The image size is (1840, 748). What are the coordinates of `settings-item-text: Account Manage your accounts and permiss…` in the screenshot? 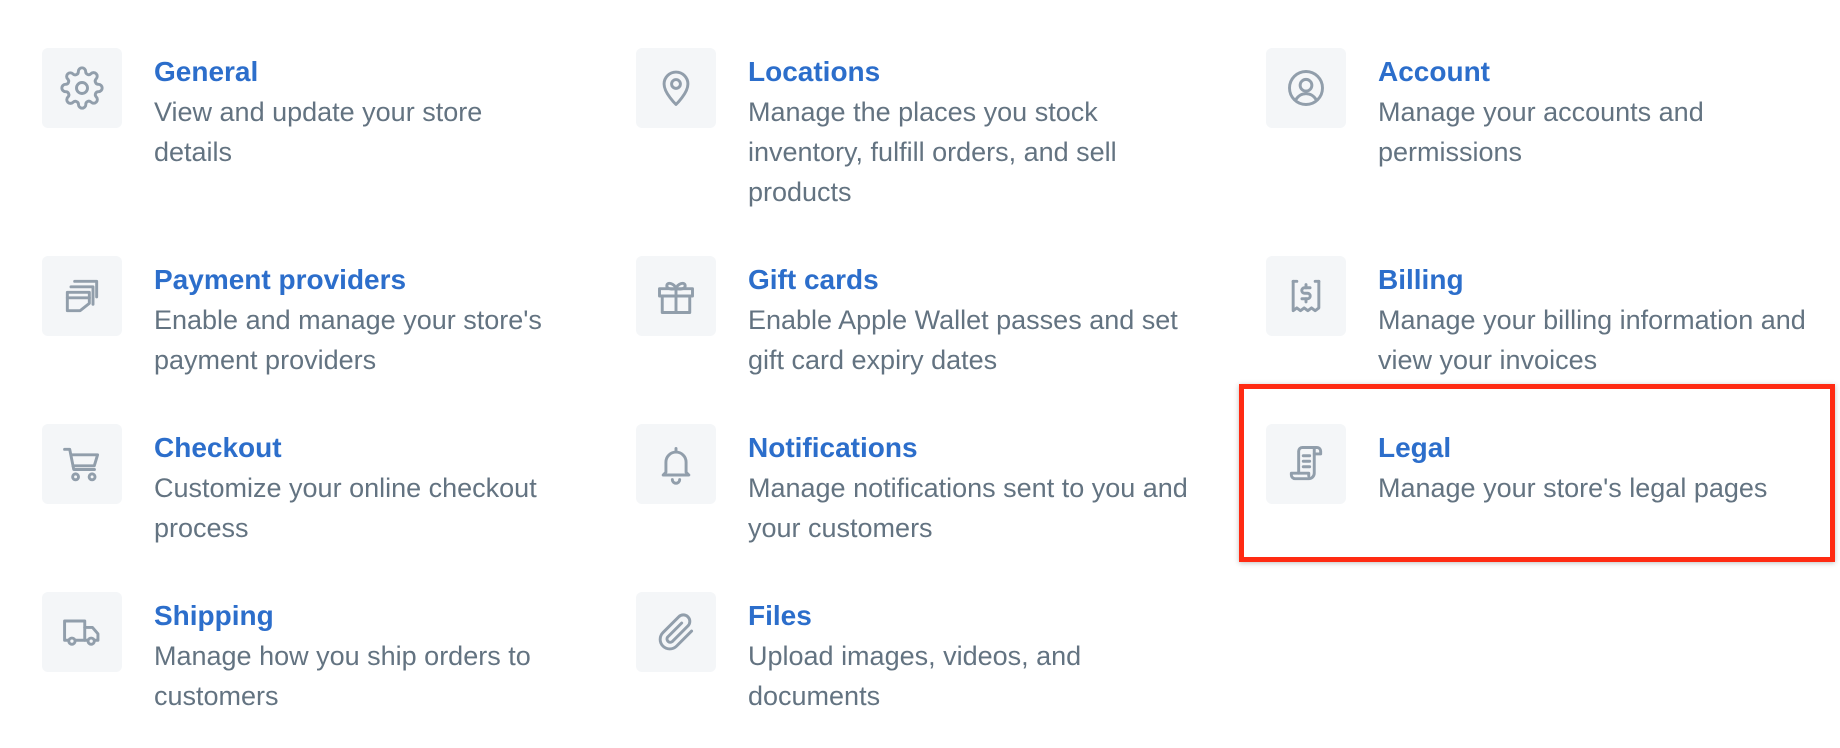 It's located at (1582, 112).